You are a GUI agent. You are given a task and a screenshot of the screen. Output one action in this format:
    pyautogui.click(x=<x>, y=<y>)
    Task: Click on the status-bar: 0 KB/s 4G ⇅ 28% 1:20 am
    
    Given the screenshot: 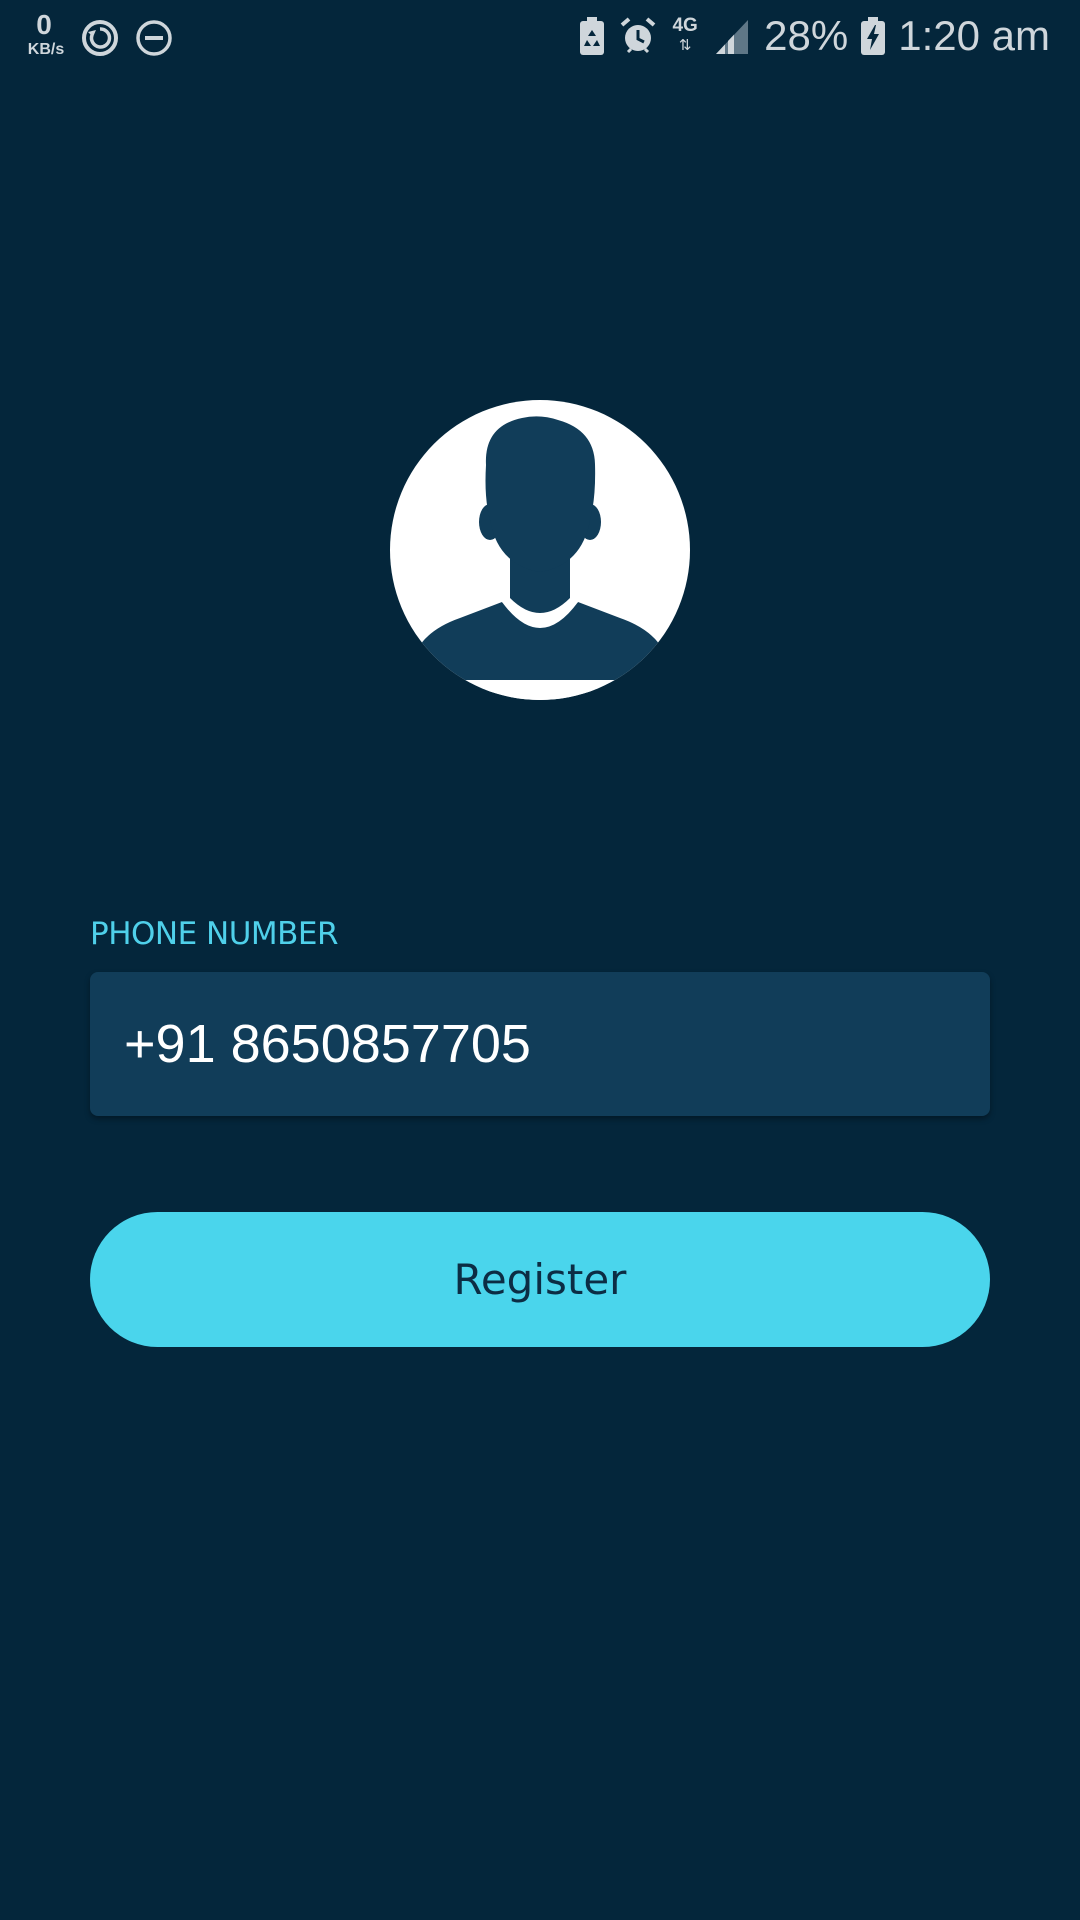 What is the action you would take?
    pyautogui.click(x=540, y=36)
    